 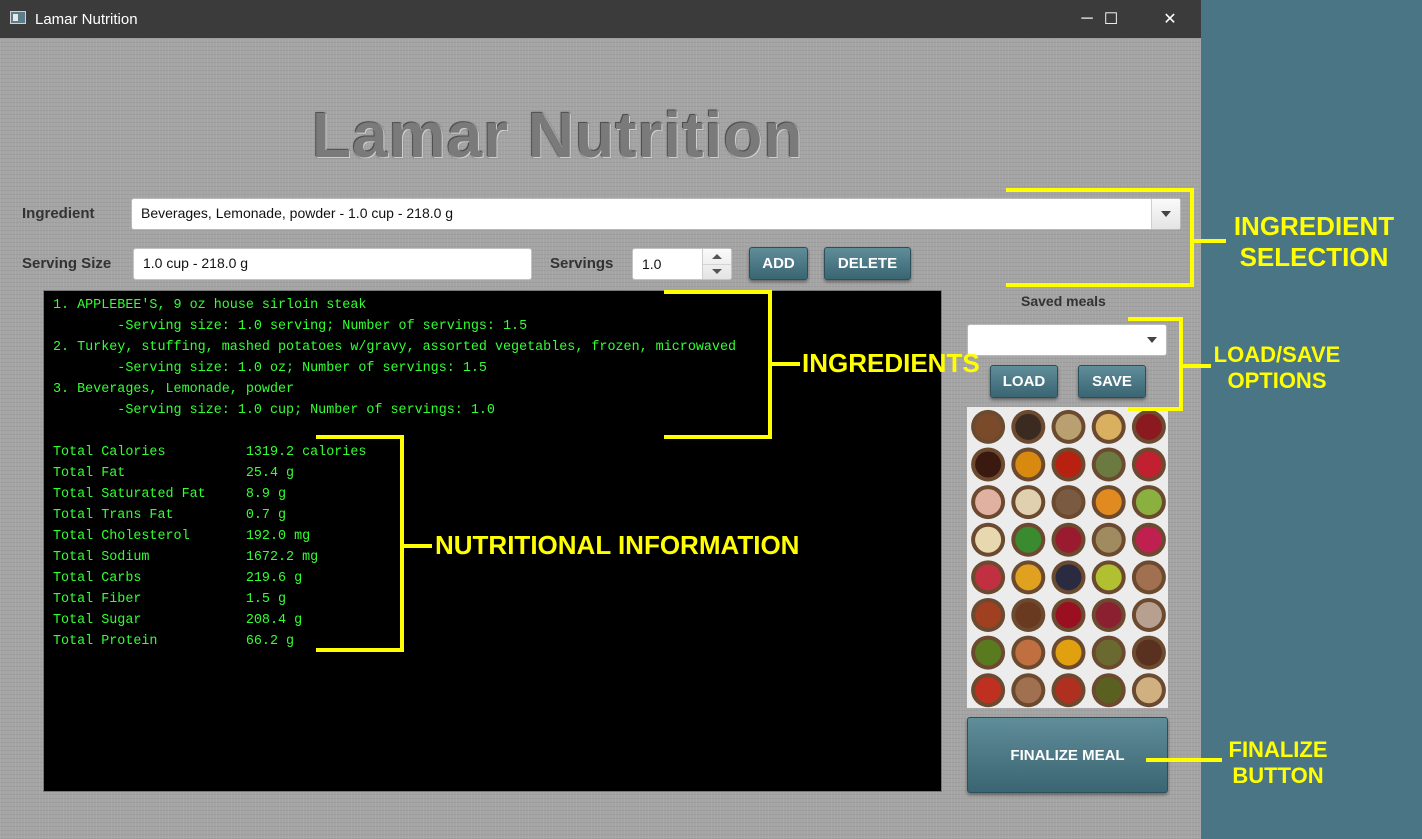 I want to click on annotation-ingredients: INGREDIENTS, so click(x=891, y=363).